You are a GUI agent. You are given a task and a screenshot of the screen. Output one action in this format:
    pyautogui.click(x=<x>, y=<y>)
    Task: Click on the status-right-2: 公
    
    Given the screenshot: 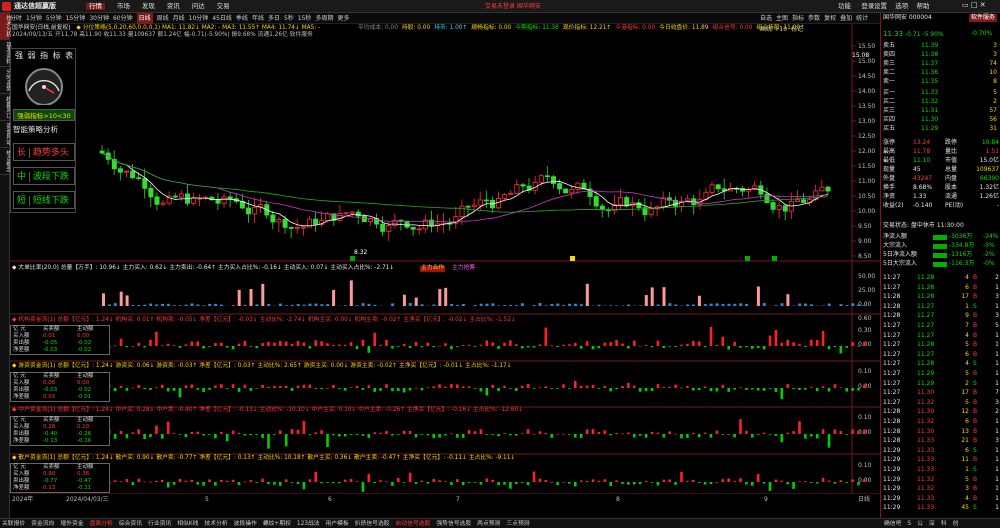 What is the action you would take?
    pyautogui.click(x=920, y=523)
    